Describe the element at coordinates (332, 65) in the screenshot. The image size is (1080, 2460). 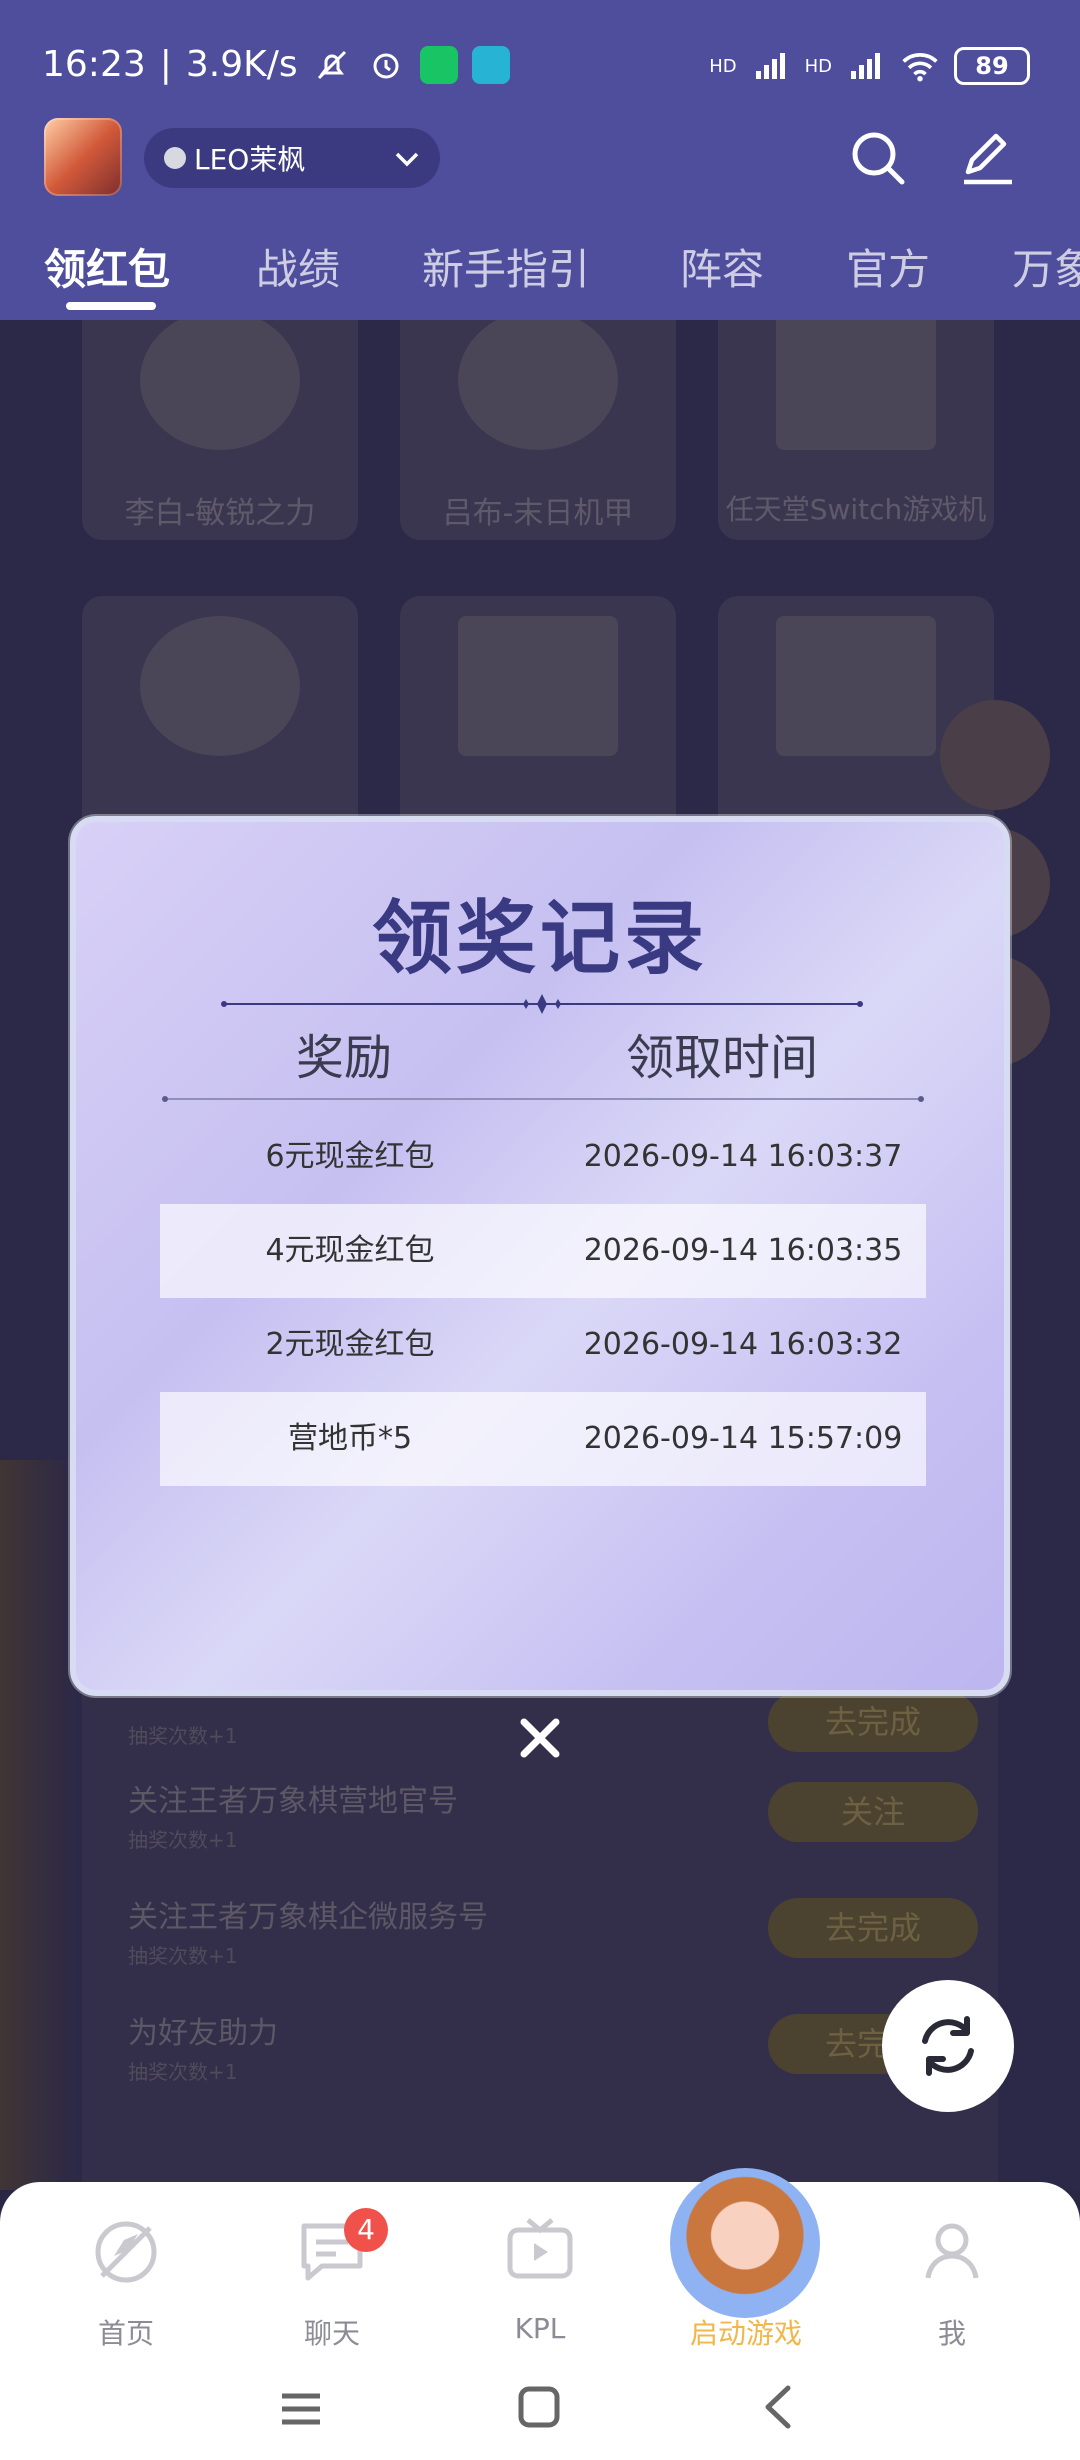
I see `mute-bell-icon` at that location.